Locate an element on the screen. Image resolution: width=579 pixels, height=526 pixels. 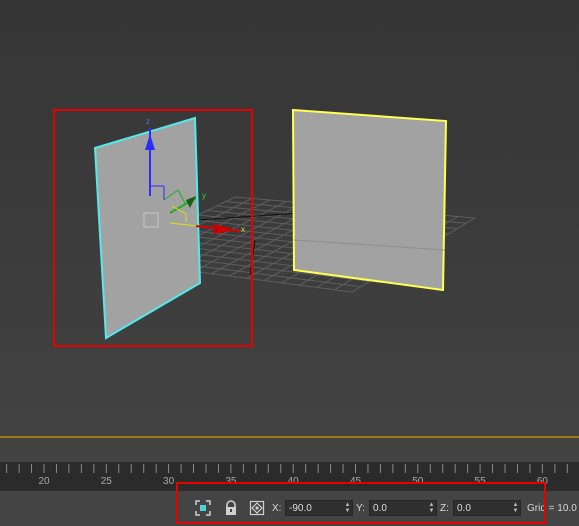
ruler-tick-label: 30 is located at coordinates (169, 481).